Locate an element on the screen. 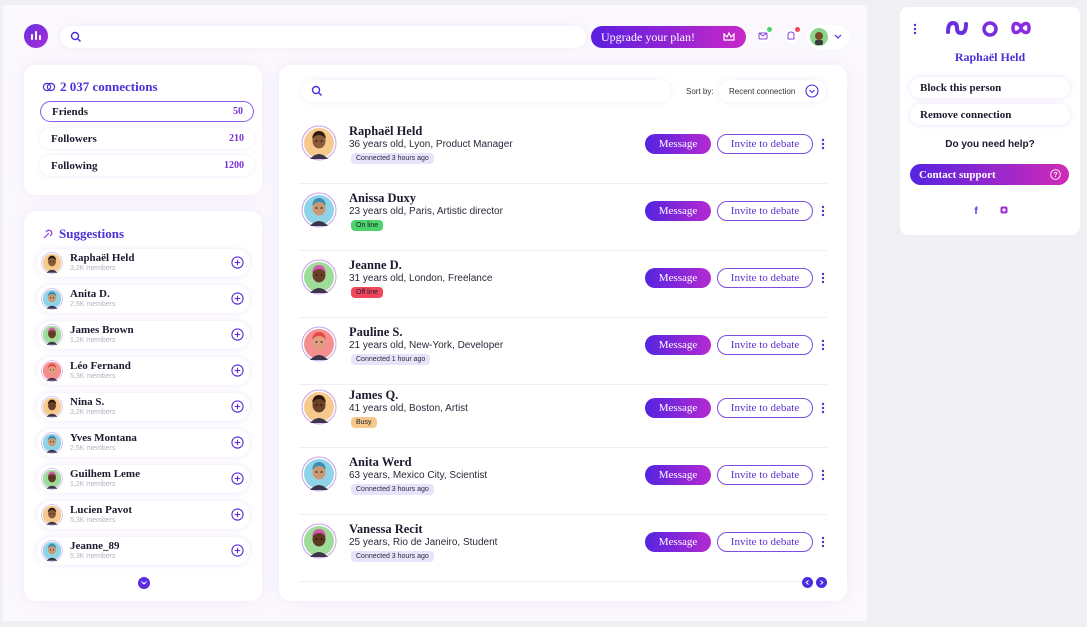  person-name: Vanessa Recit is located at coordinates (386, 529).